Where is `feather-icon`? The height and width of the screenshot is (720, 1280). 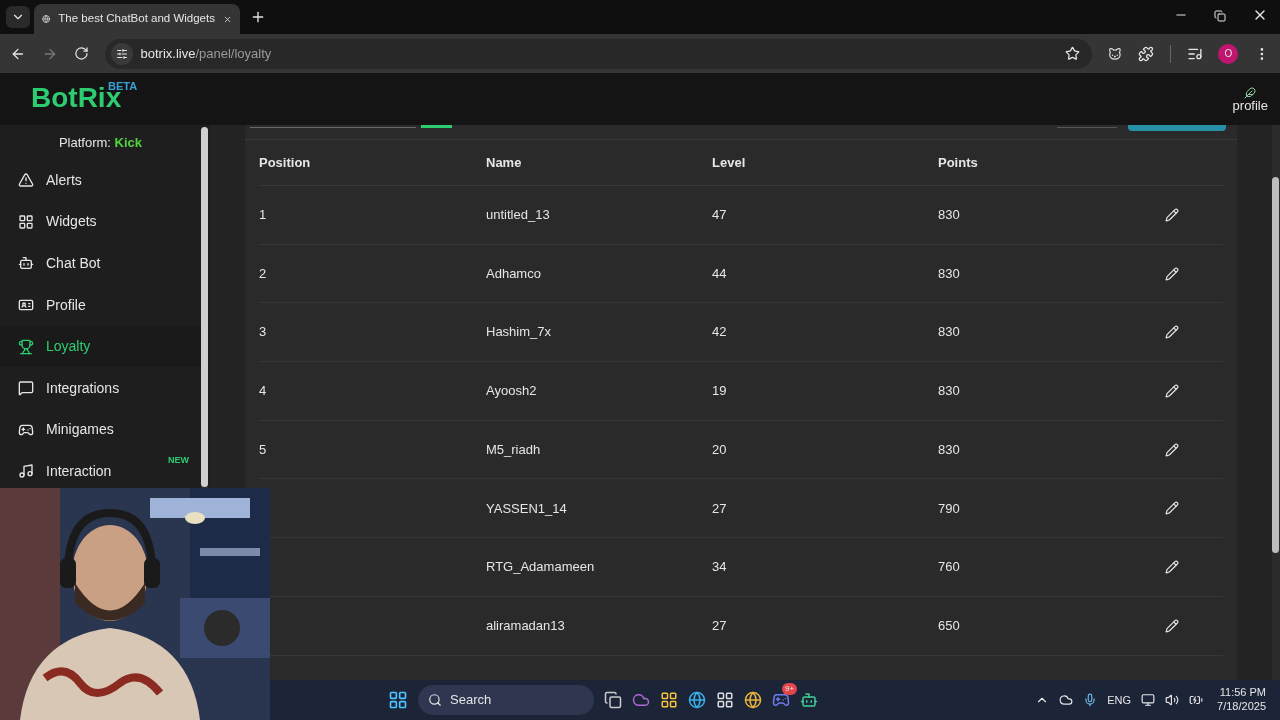
feather-icon is located at coordinates (1250, 92).